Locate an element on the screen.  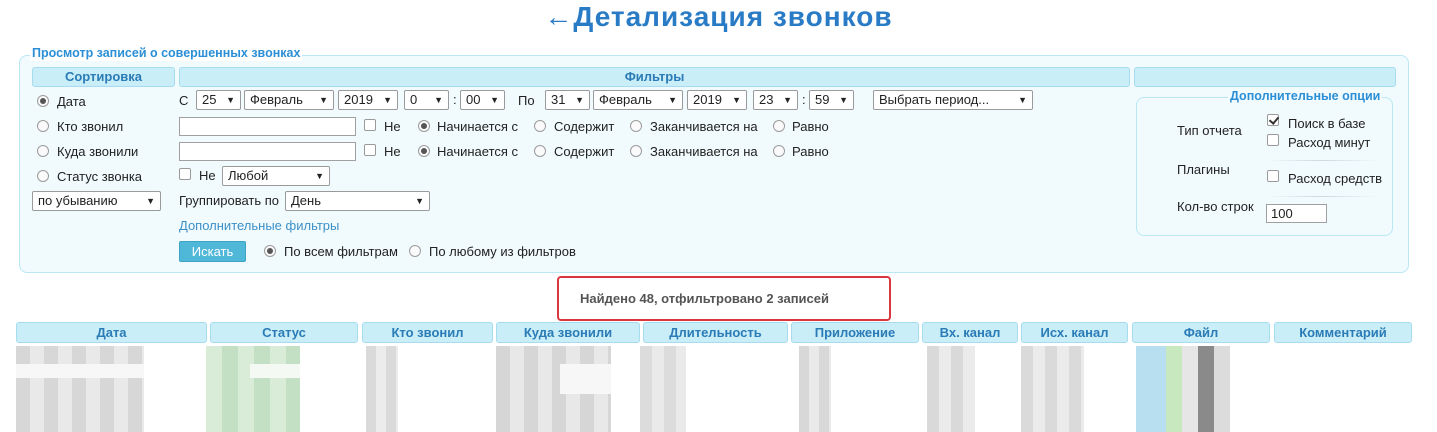
sort-caller-label: Кто звонил is located at coordinates (90, 126).